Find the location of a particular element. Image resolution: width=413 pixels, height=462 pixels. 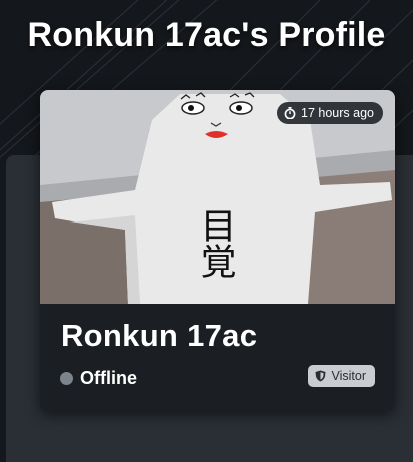

last-seen-label: 17 hours ago is located at coordinates (337, 113).